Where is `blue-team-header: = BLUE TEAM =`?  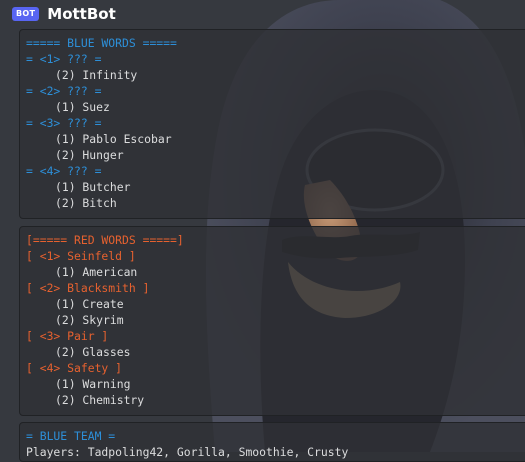 blue-team-header: = BLUE TEAM = is located at coordinates (71, 436).